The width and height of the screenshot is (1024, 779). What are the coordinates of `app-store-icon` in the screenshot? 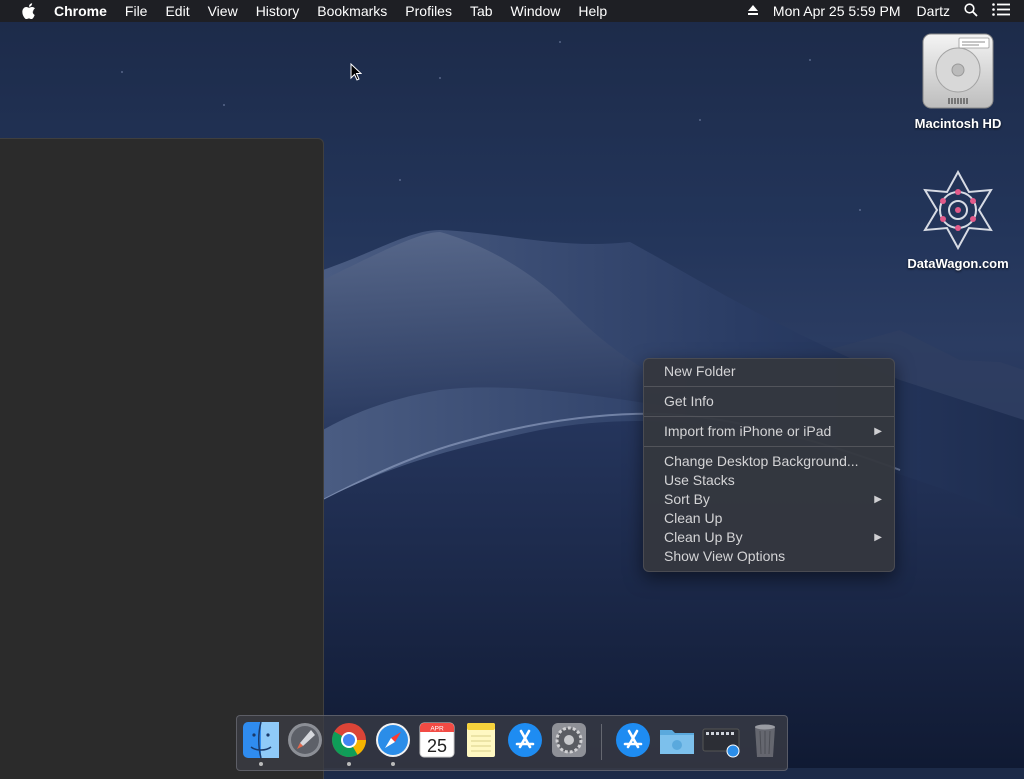 It's located at (525, 740).